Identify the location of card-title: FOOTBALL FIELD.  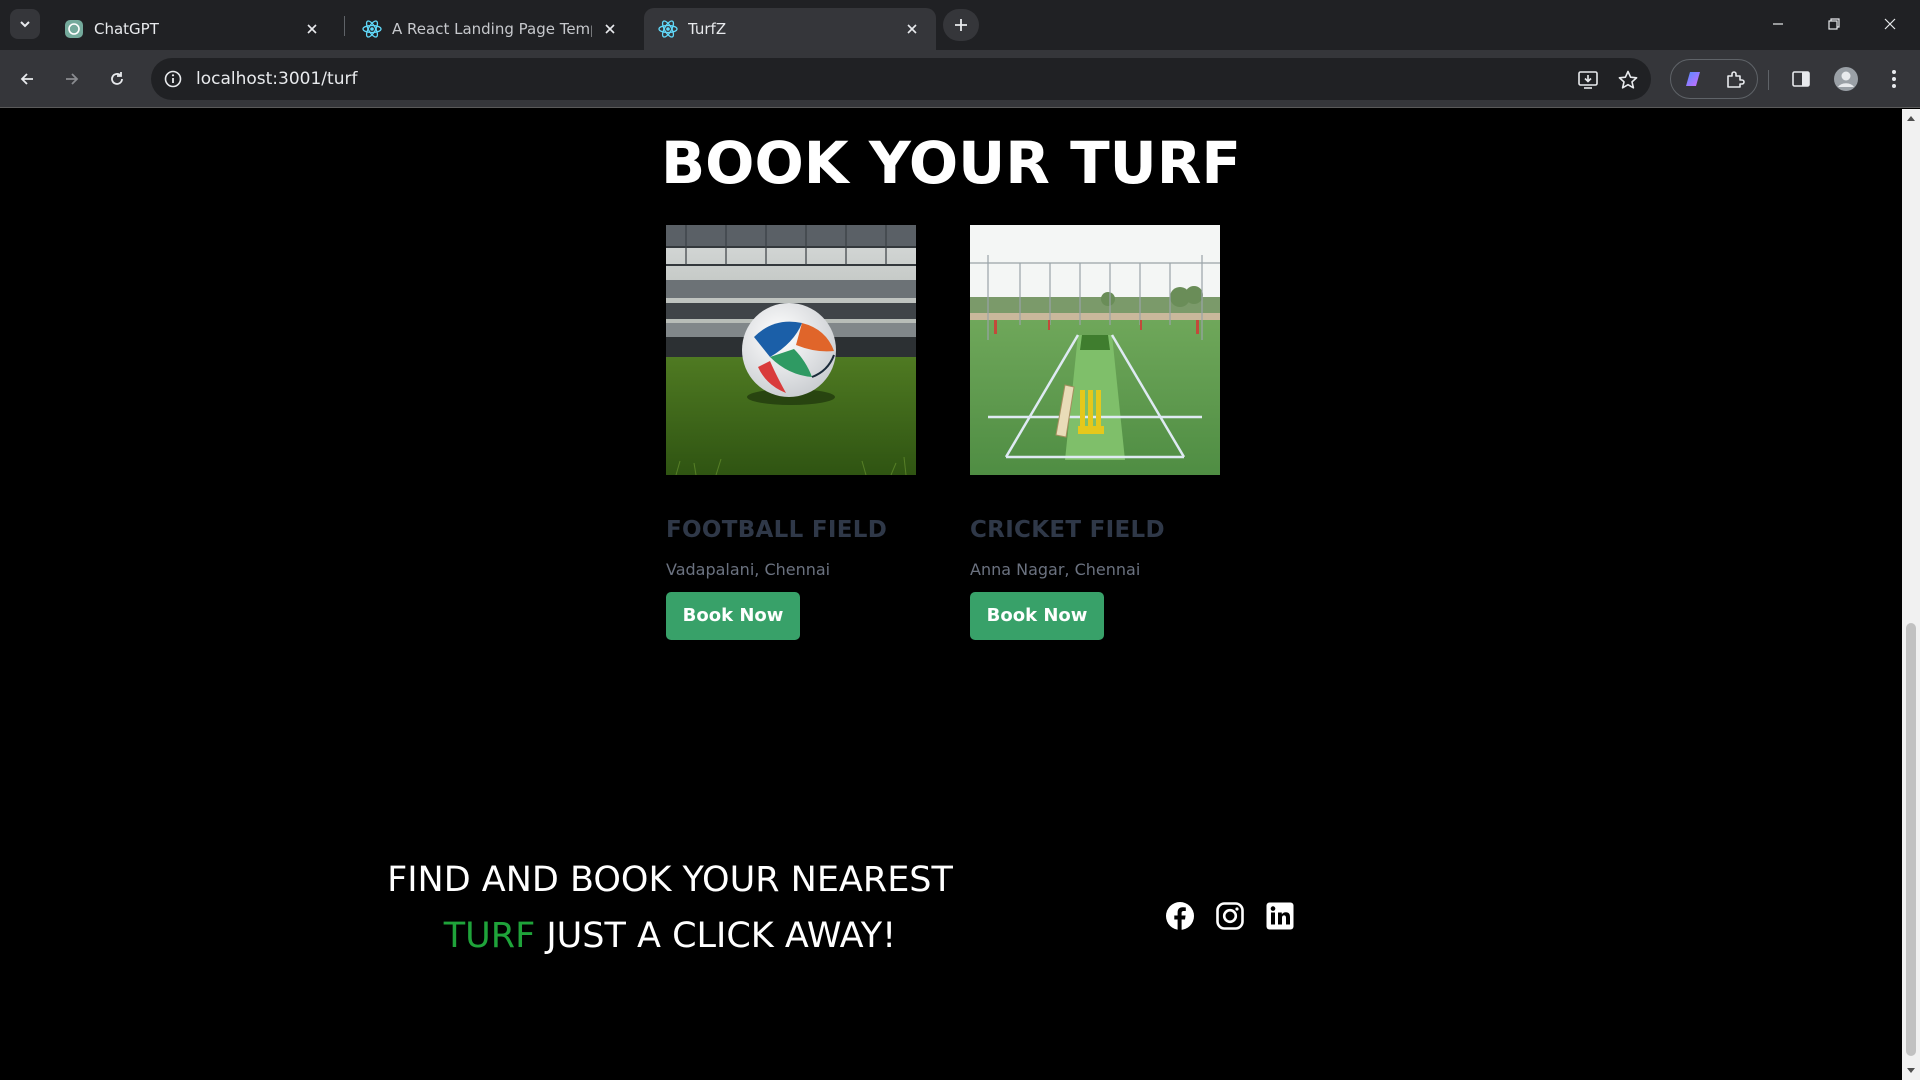
(777, 530).